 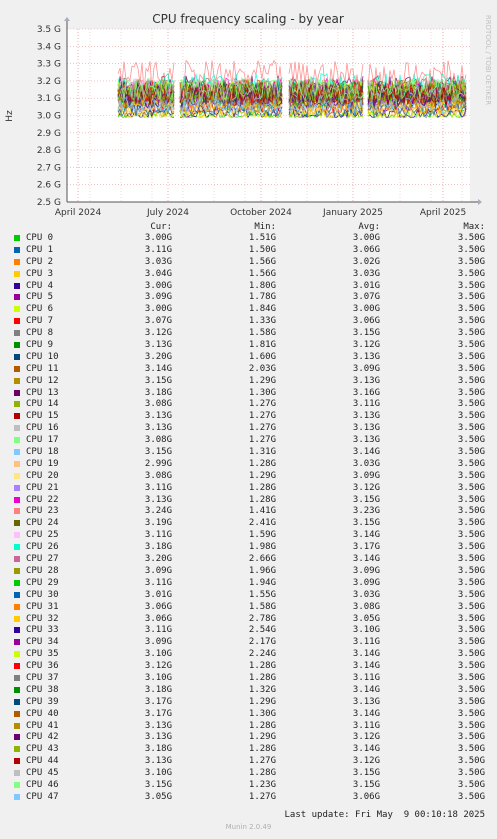 What do you see at coordinates (42, 392) in the screenshot?
I see `legend-cpu-name: CPU 13` at bounding box center [42, 392].